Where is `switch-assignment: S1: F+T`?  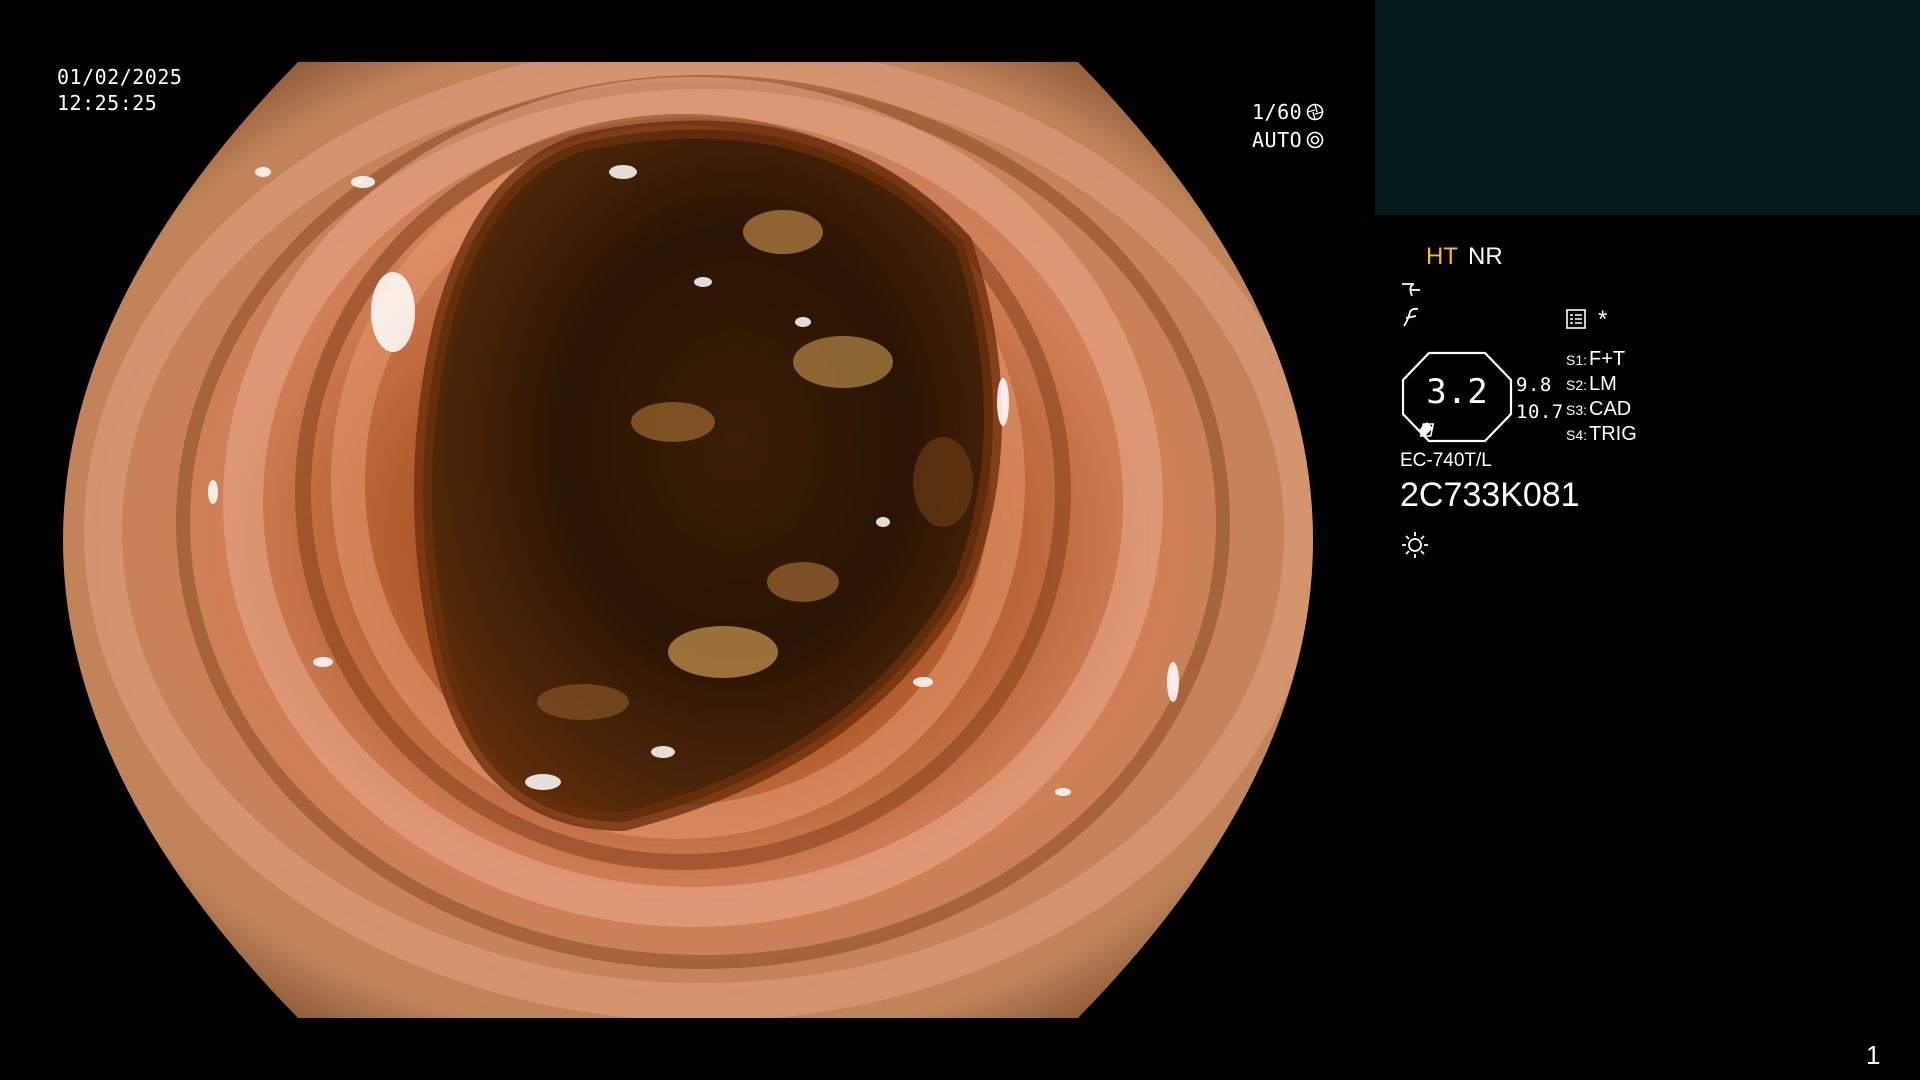
switch-assignment: S1: F+T is located at coordinates (1595, 359).